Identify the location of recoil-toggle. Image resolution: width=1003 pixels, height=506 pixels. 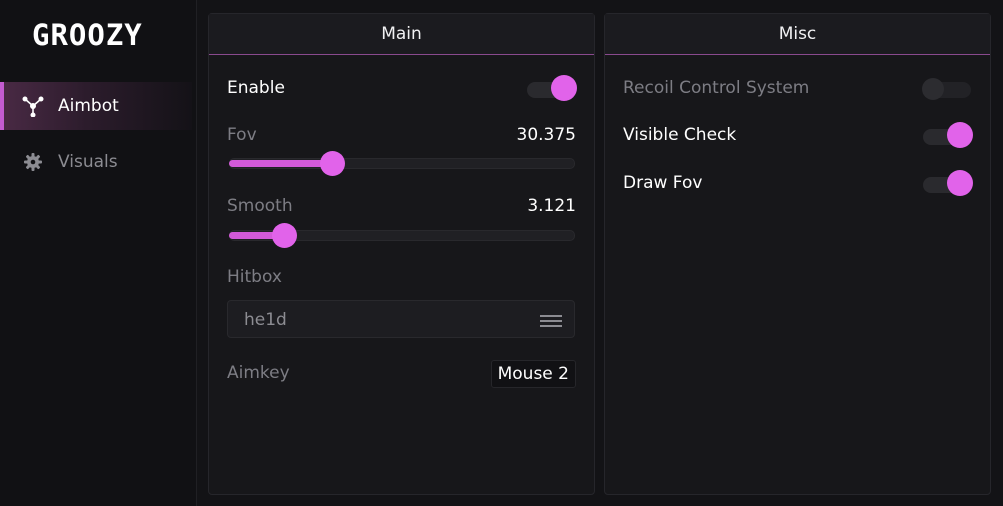
(946, 89).